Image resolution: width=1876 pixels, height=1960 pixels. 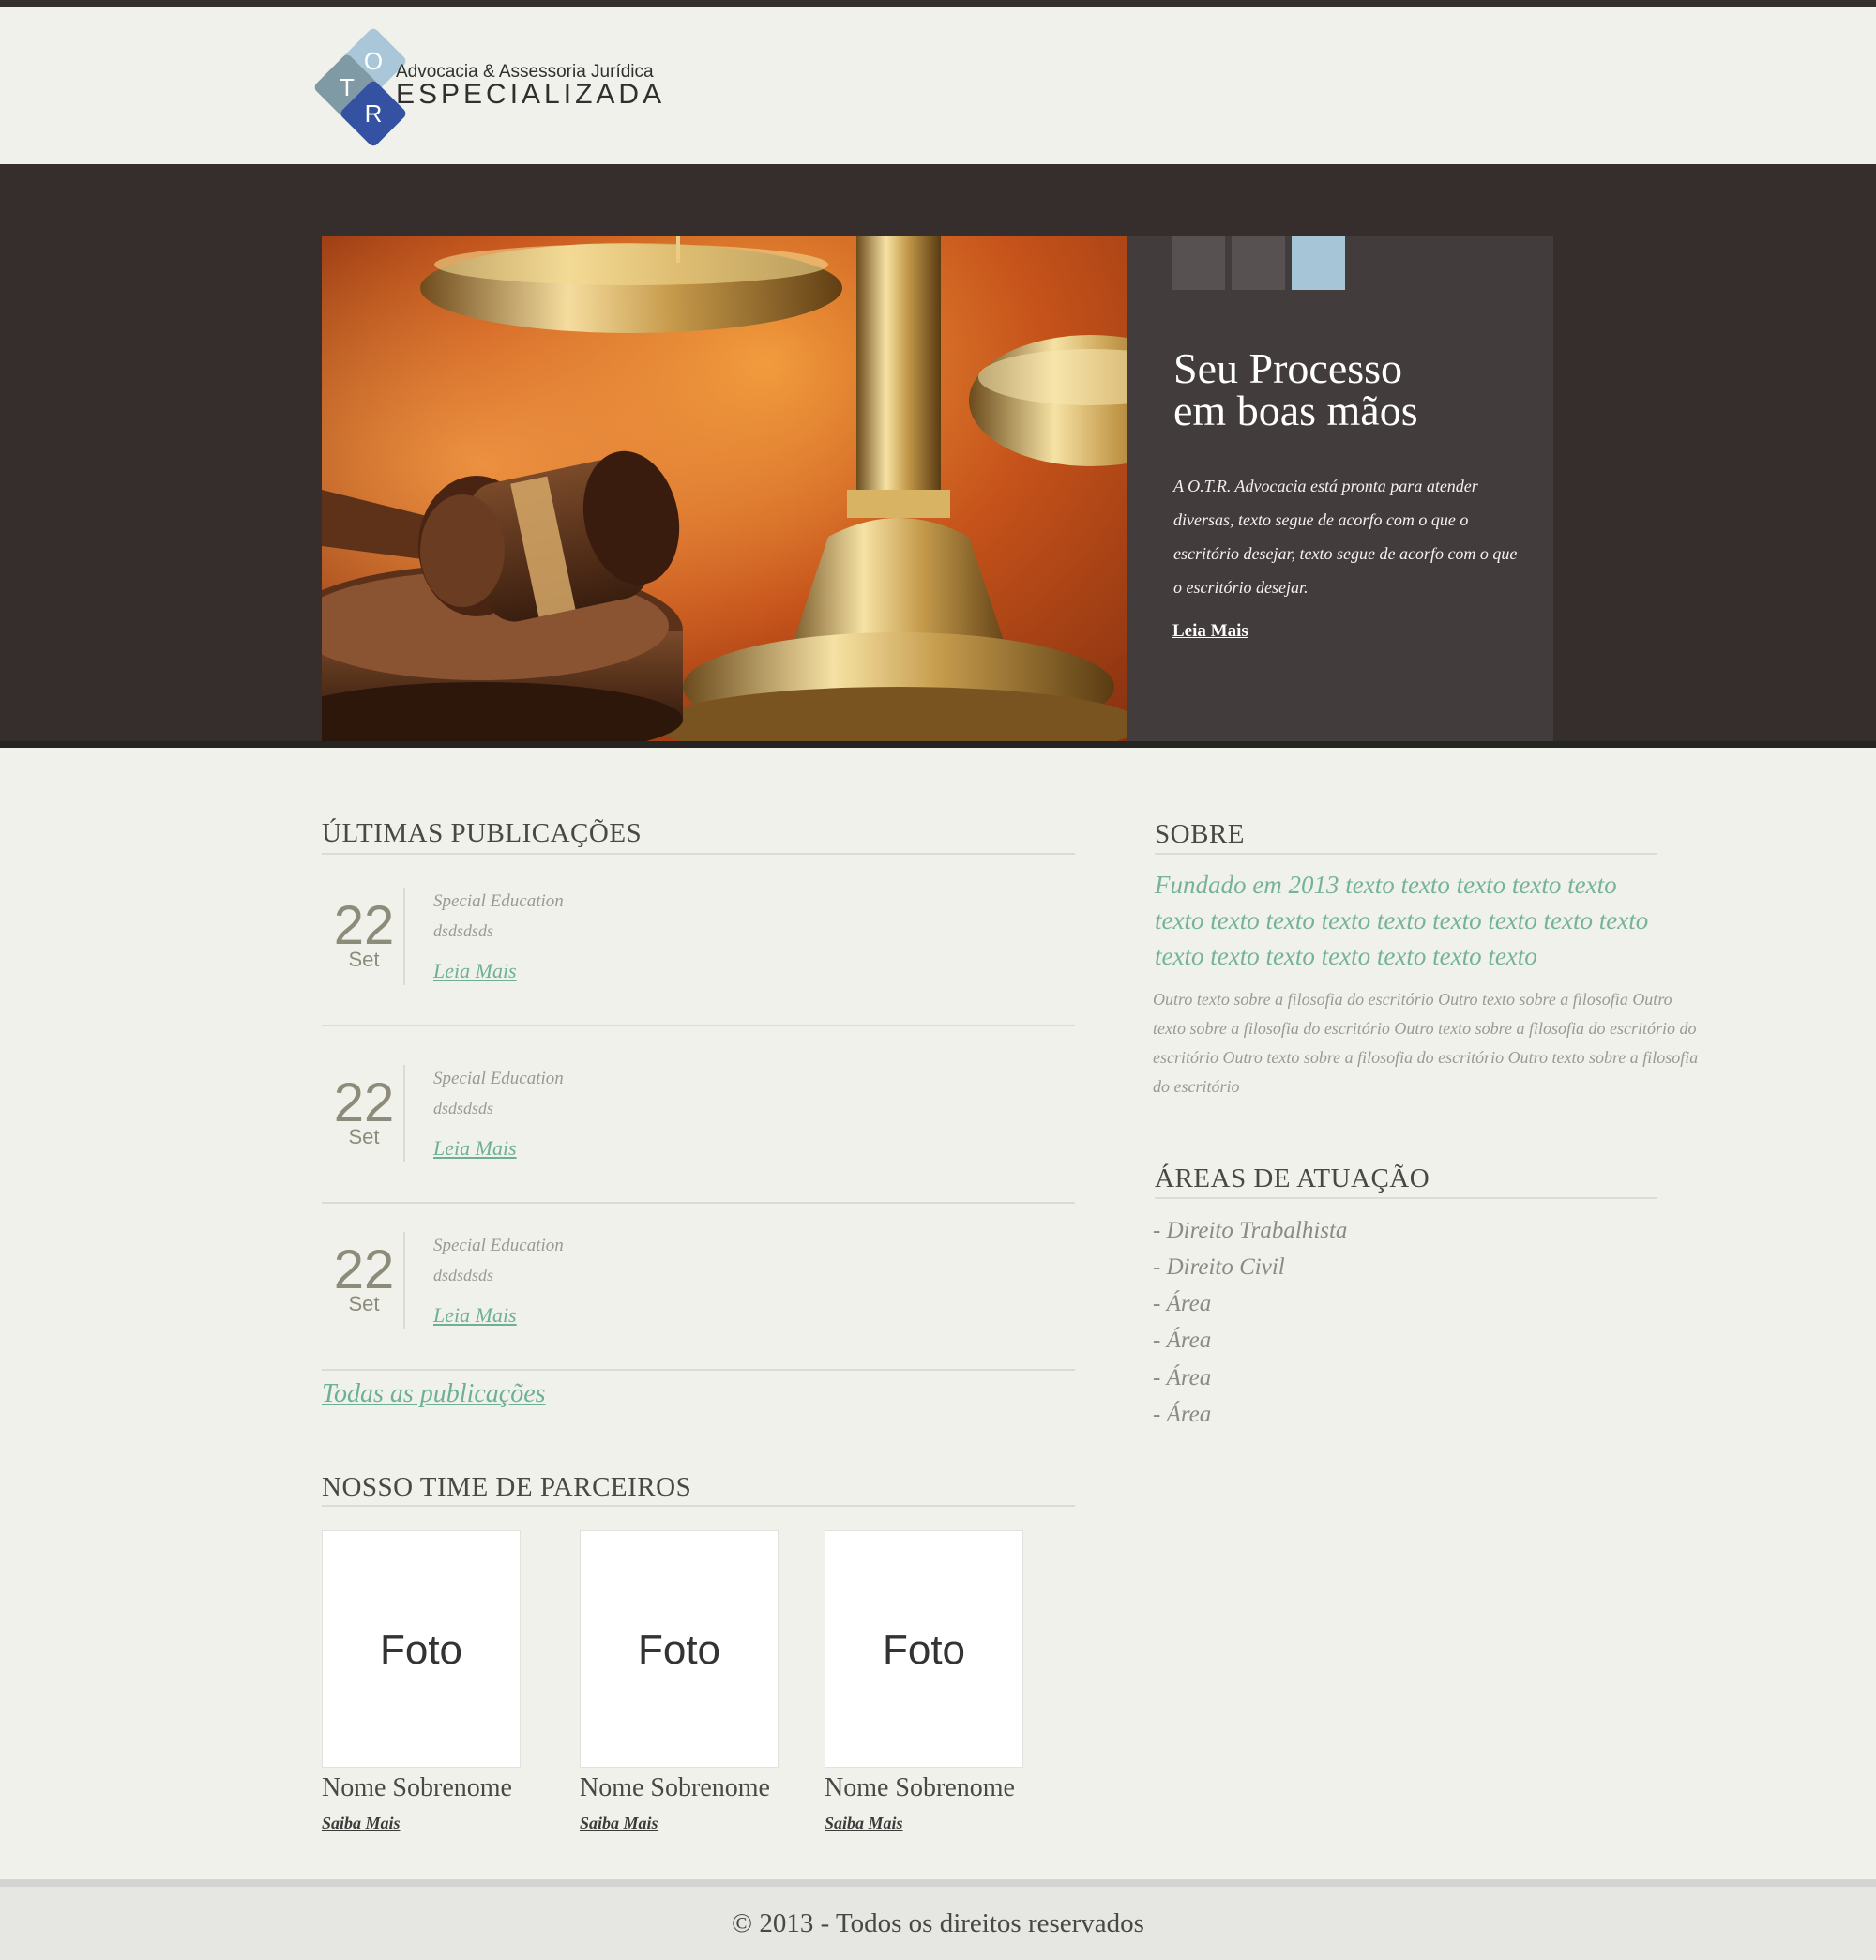 I want to click on gavel-and-scales-illustration, so click(x=724, y=488).